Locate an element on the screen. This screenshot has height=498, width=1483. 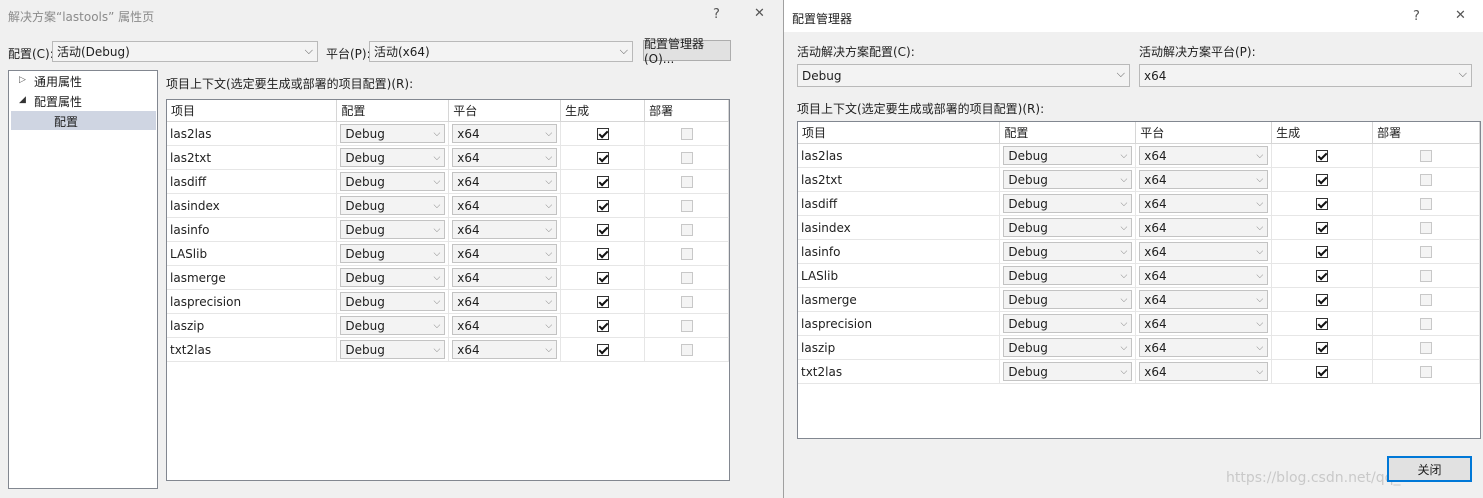
project-context-label: 项目上下文(选定要生成或部署的项目配置)(R): is located at coordinates (921, 109).